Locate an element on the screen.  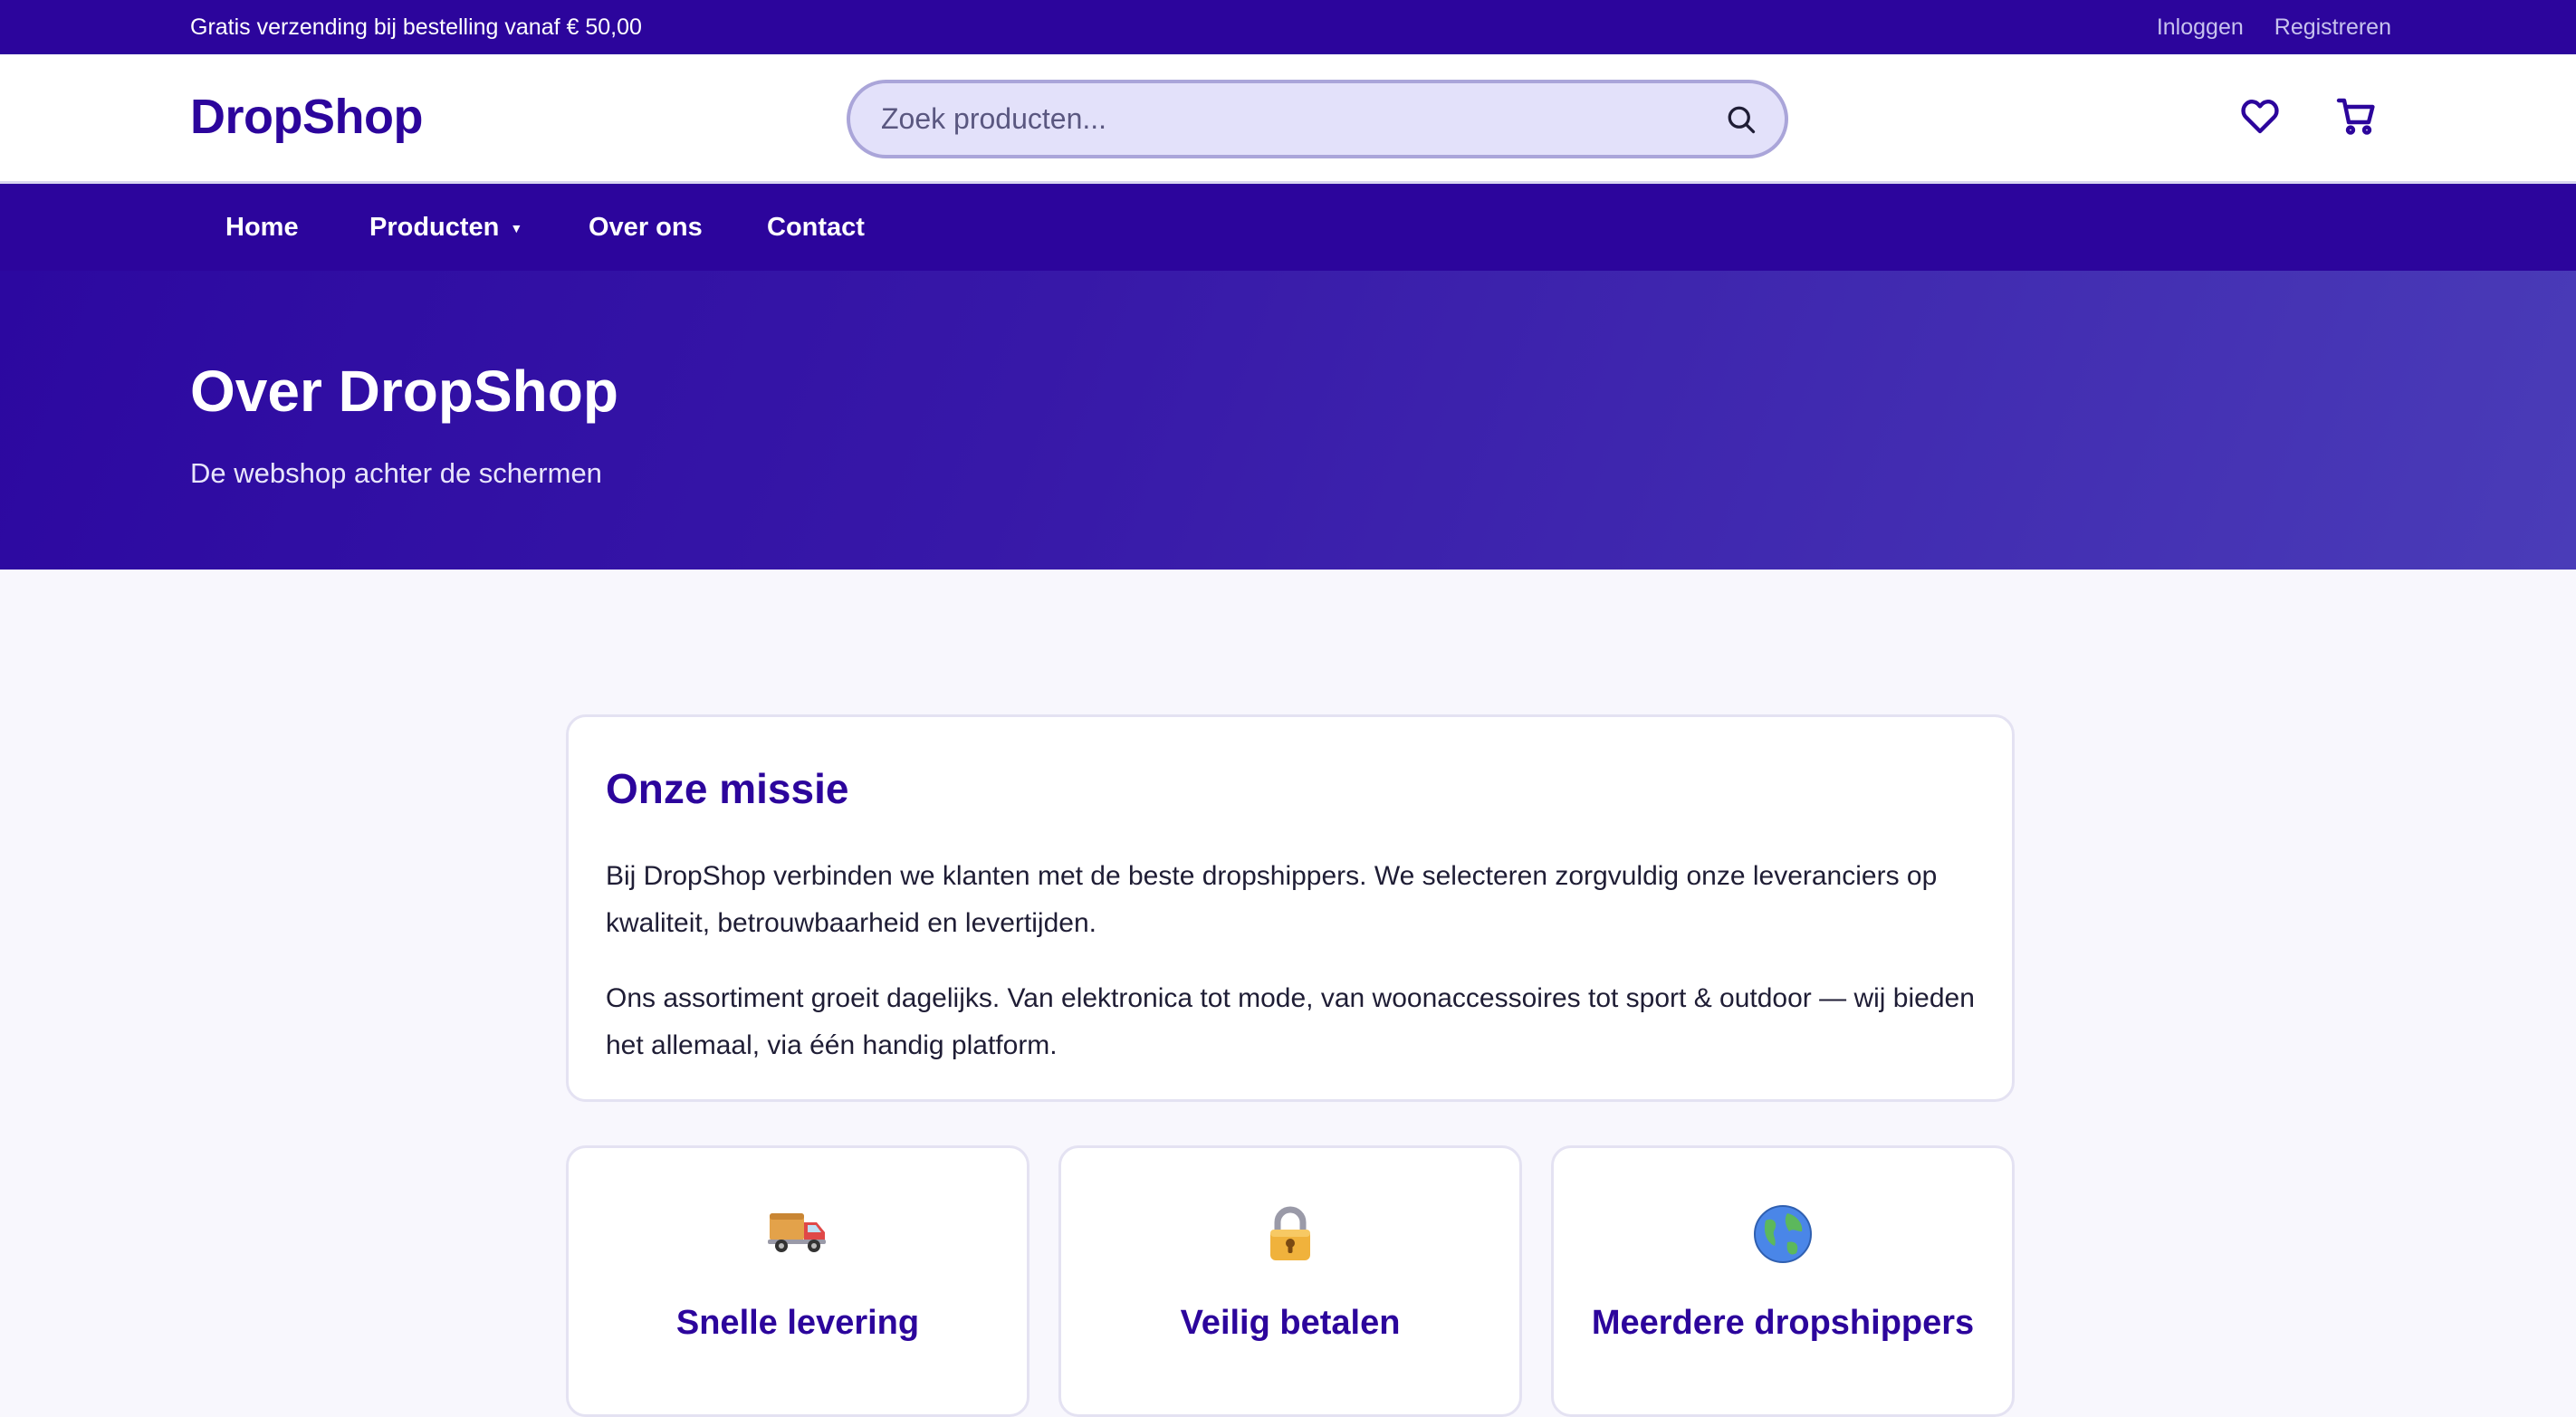
page-title: Over DropShop is located at coordinates (404, 391).